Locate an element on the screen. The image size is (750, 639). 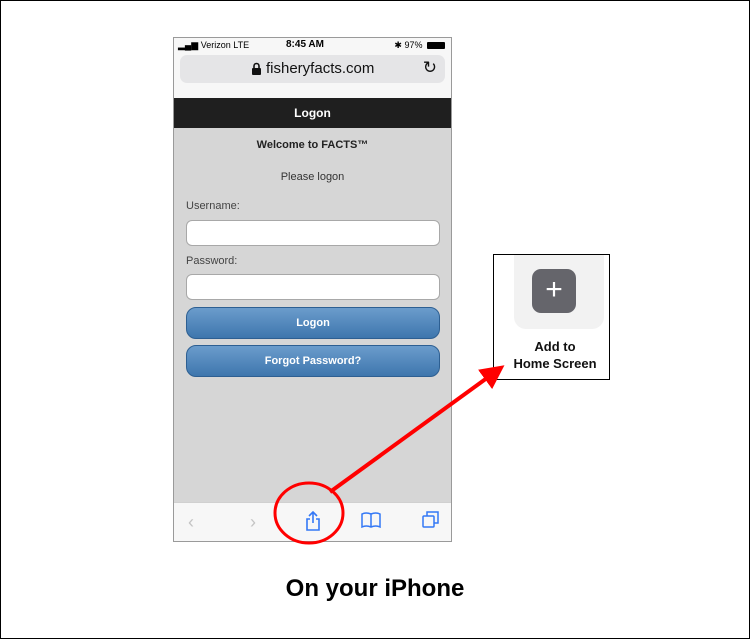
caption: On your iPhone is located at coordinates (375, 588).